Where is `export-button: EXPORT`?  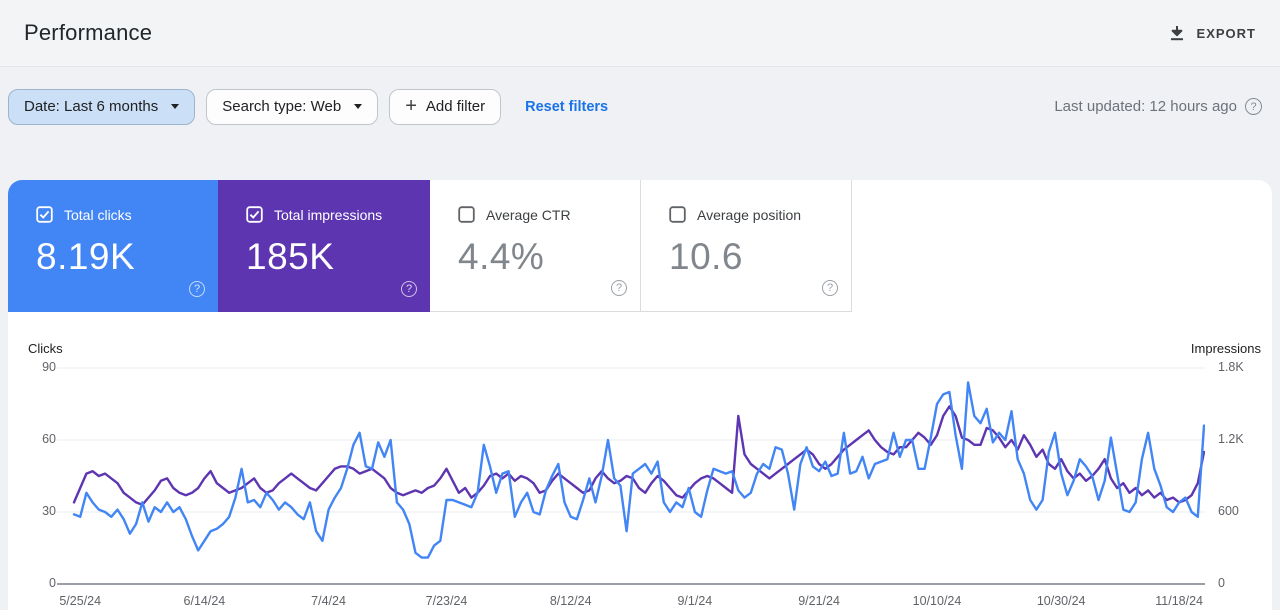
export-button: EXPORT is located at coordinates (1212, 33).